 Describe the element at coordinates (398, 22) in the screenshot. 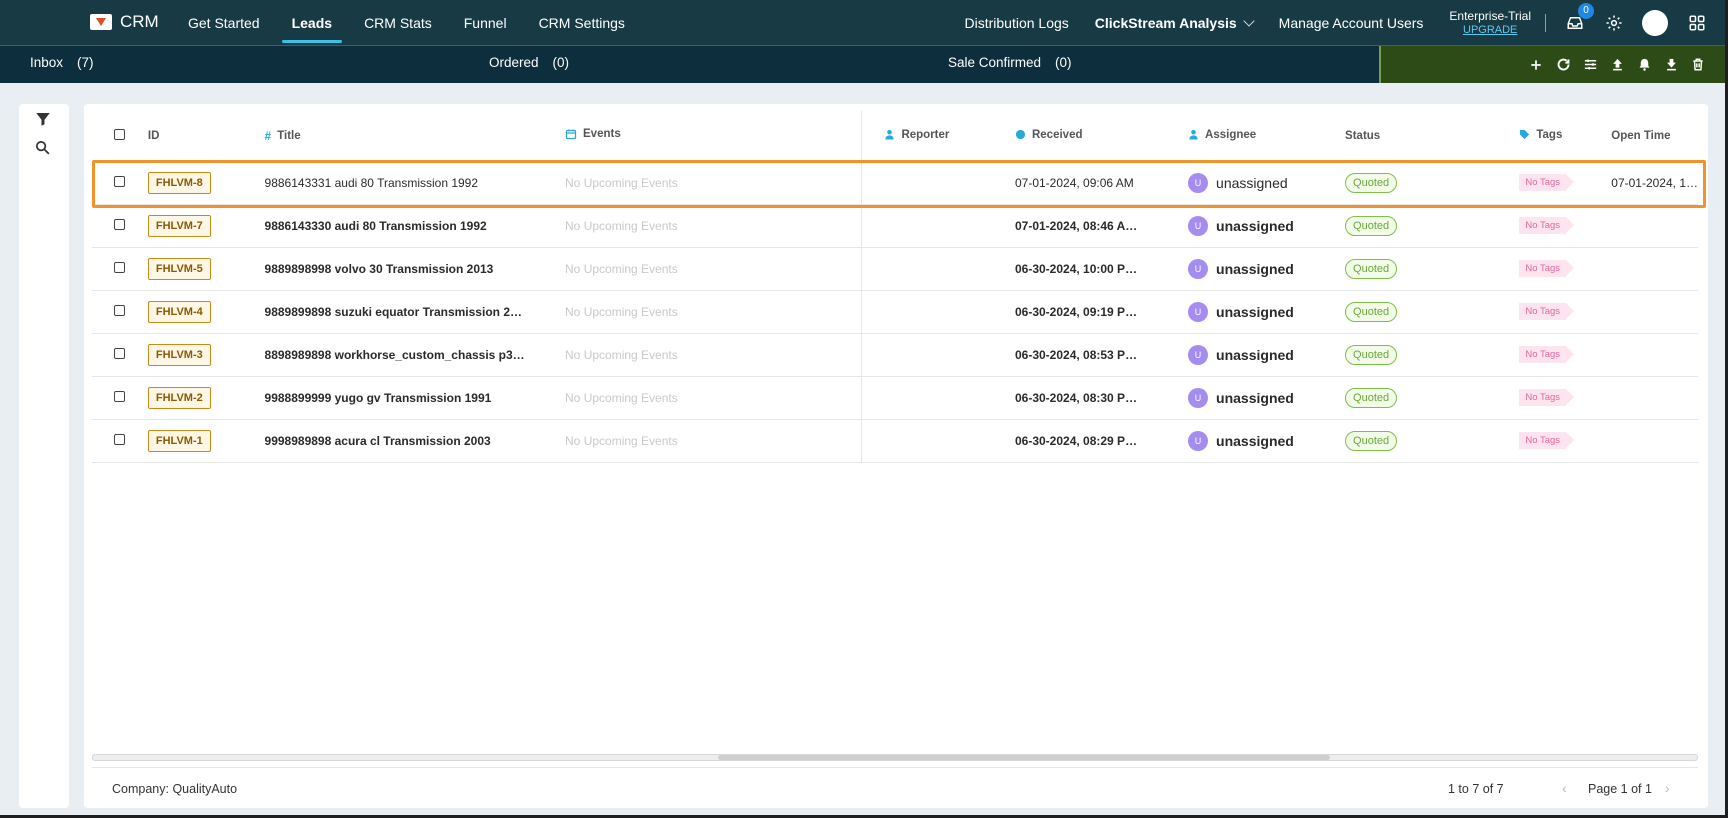

I see `nav-crm-stats: CRM Stats` at that location.